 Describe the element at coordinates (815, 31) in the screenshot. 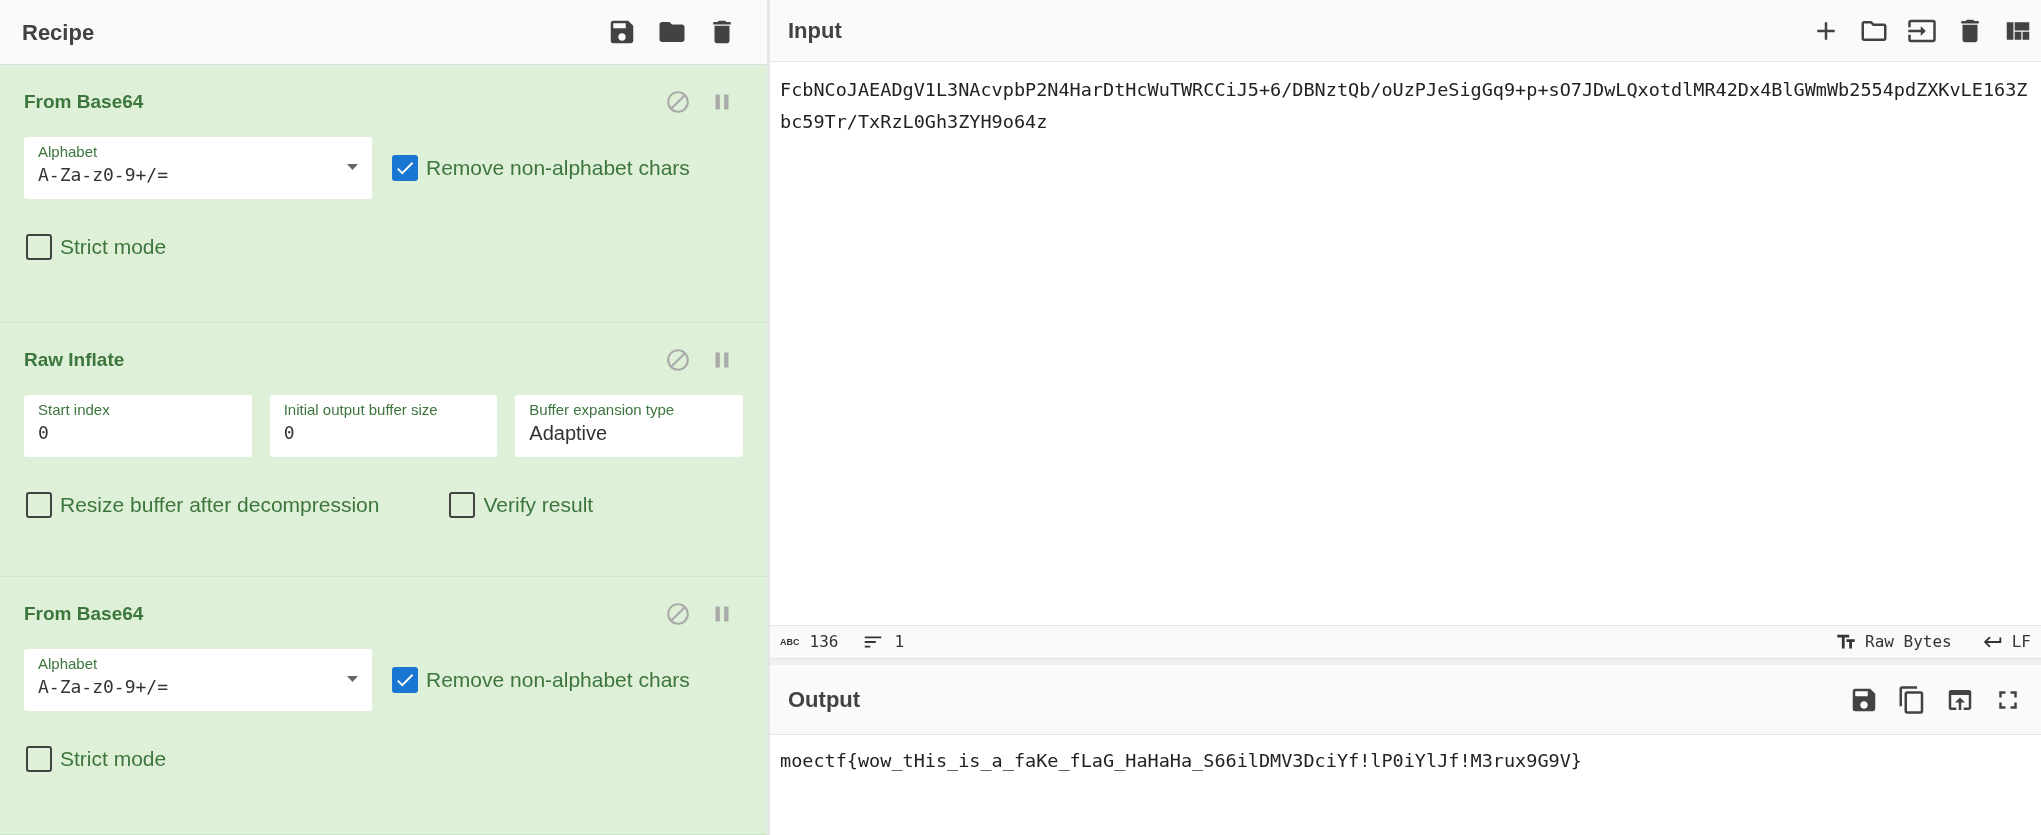

I see `panel-title: Input` at that location.